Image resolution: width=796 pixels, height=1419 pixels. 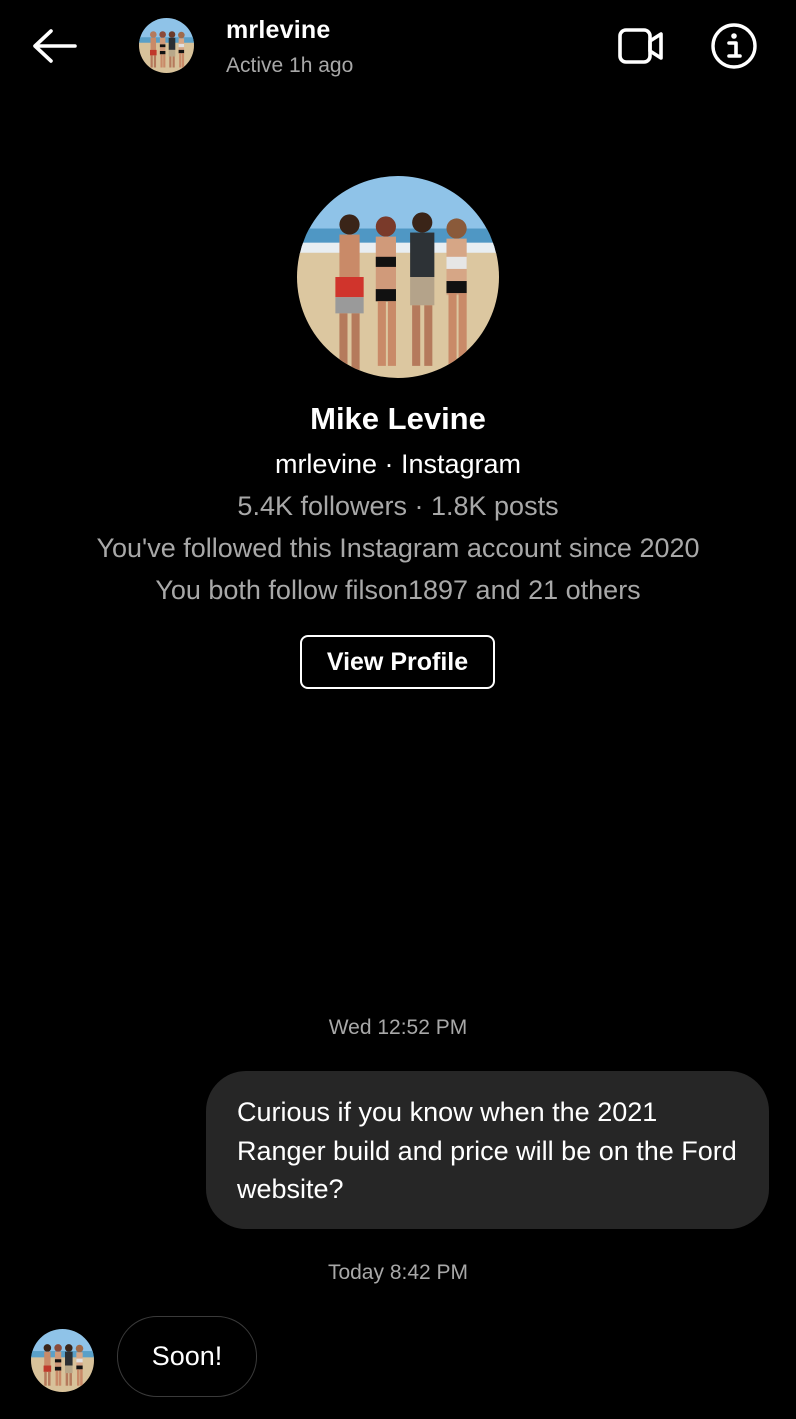 I want to click on video-call-button, so click(x=641, y=46).